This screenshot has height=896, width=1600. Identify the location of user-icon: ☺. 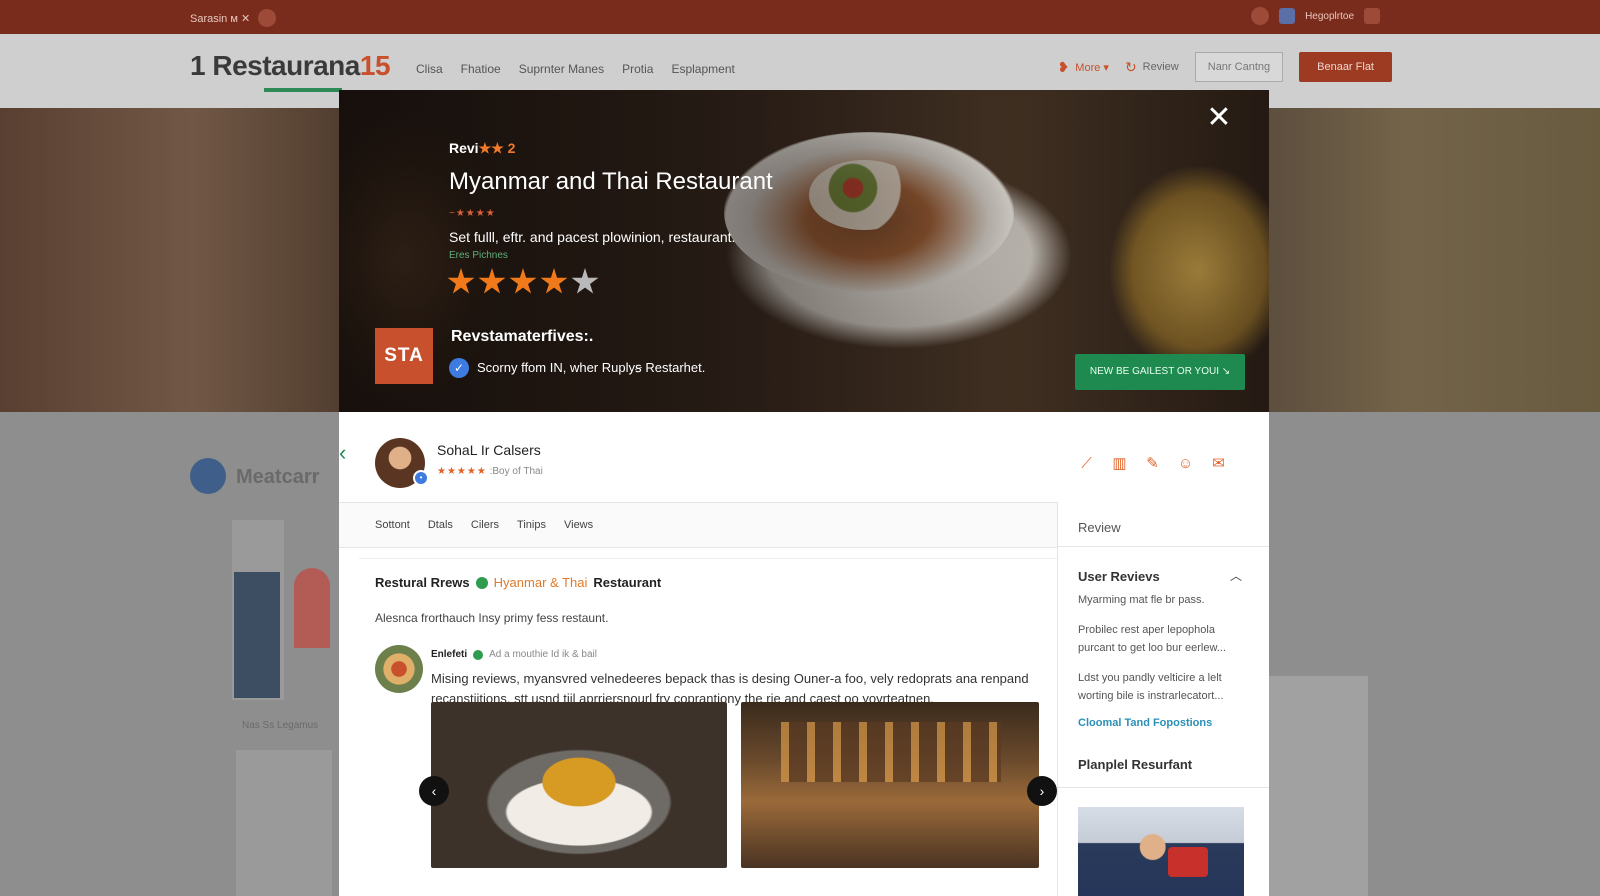
(1185, 463).